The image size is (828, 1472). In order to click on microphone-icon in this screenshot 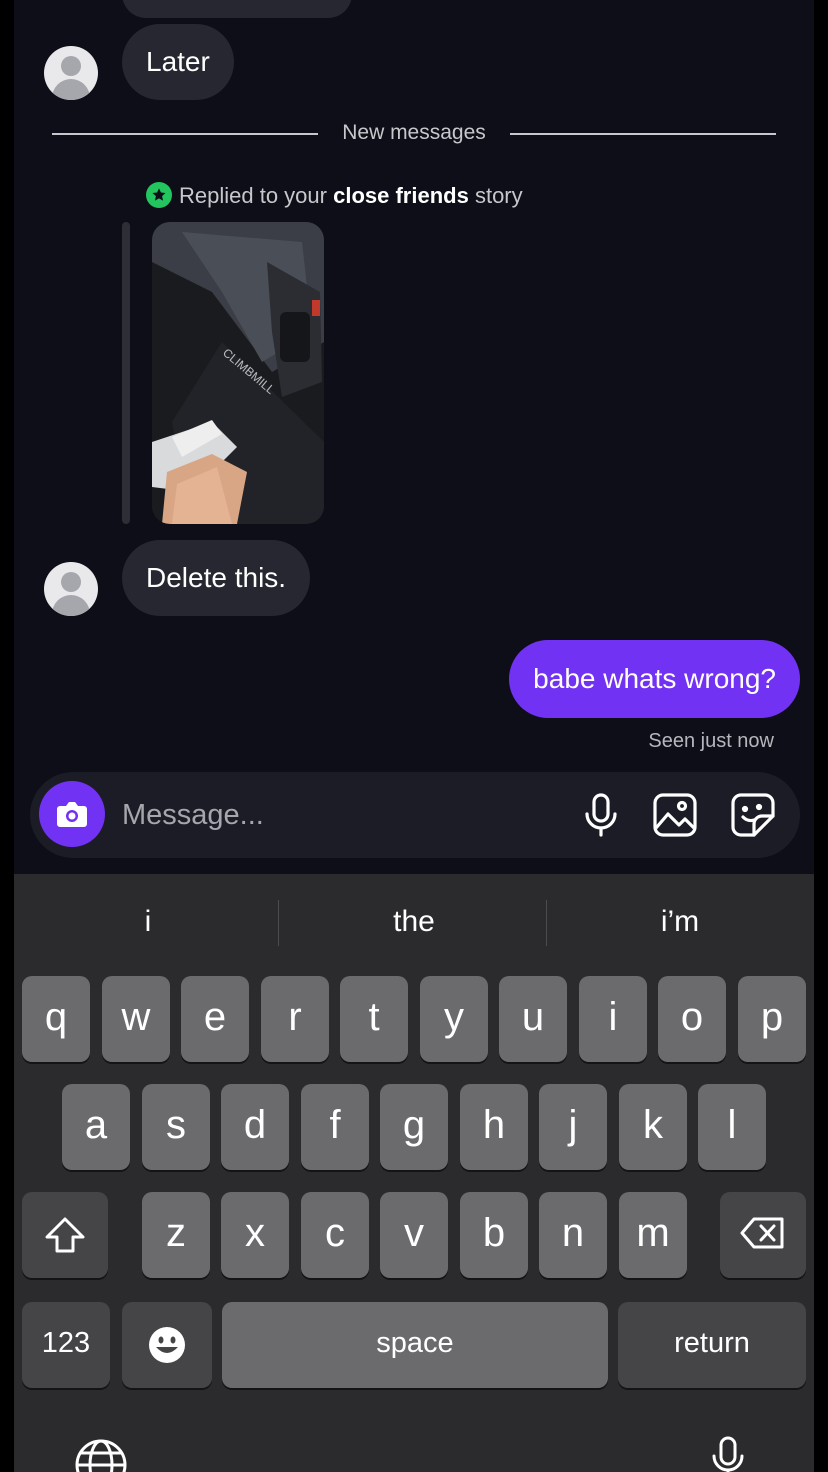, I will do `click(601, 815)`.